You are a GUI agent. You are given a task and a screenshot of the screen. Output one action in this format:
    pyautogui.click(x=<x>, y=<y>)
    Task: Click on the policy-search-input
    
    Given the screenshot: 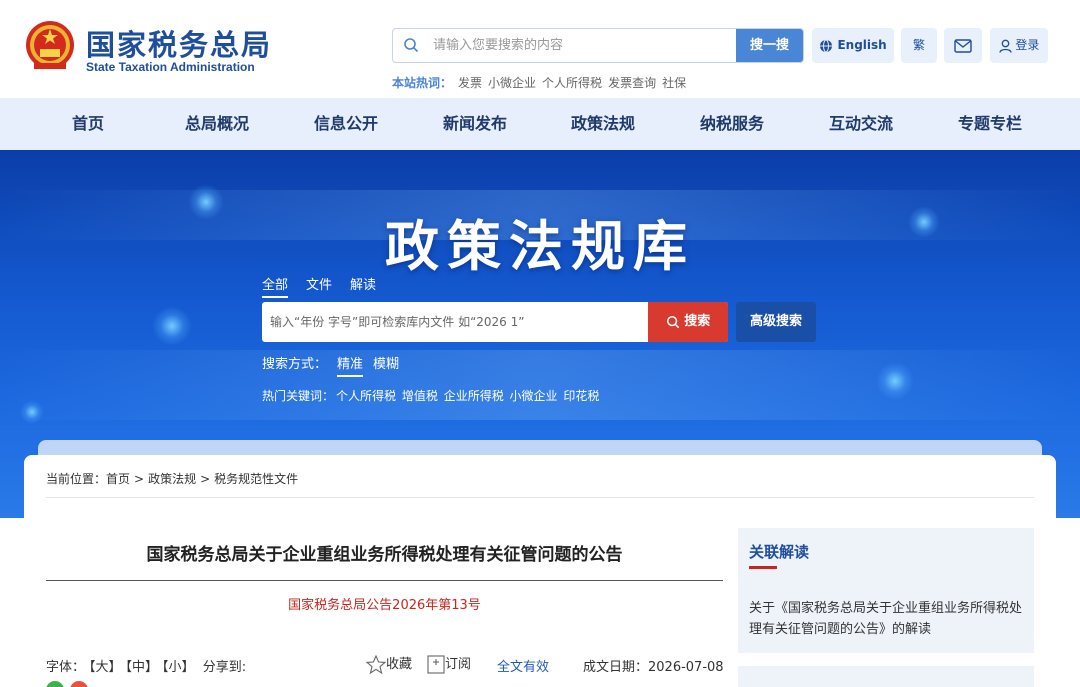 What is the action you would take?
    pyautogui.click(x=455, y=322)
    